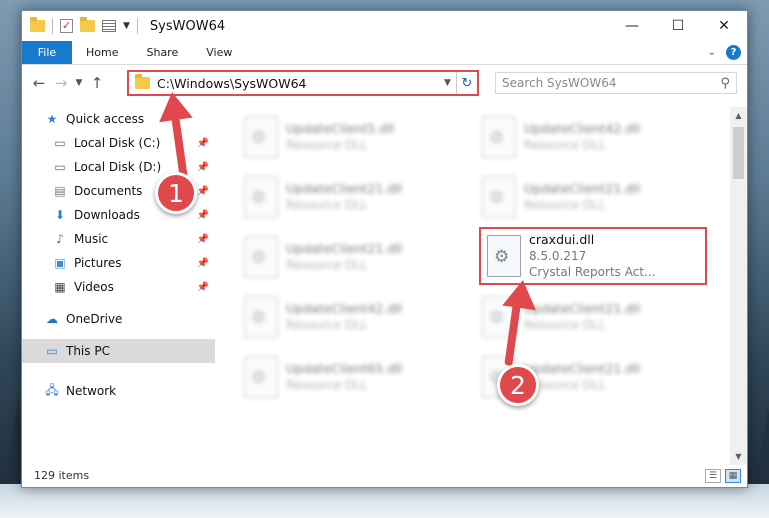  What do you see at coordinates (126, 26) in the screenshot?
I see `customize-toolbar-chevron-icon: ▼` at bounding box center [126, 26].